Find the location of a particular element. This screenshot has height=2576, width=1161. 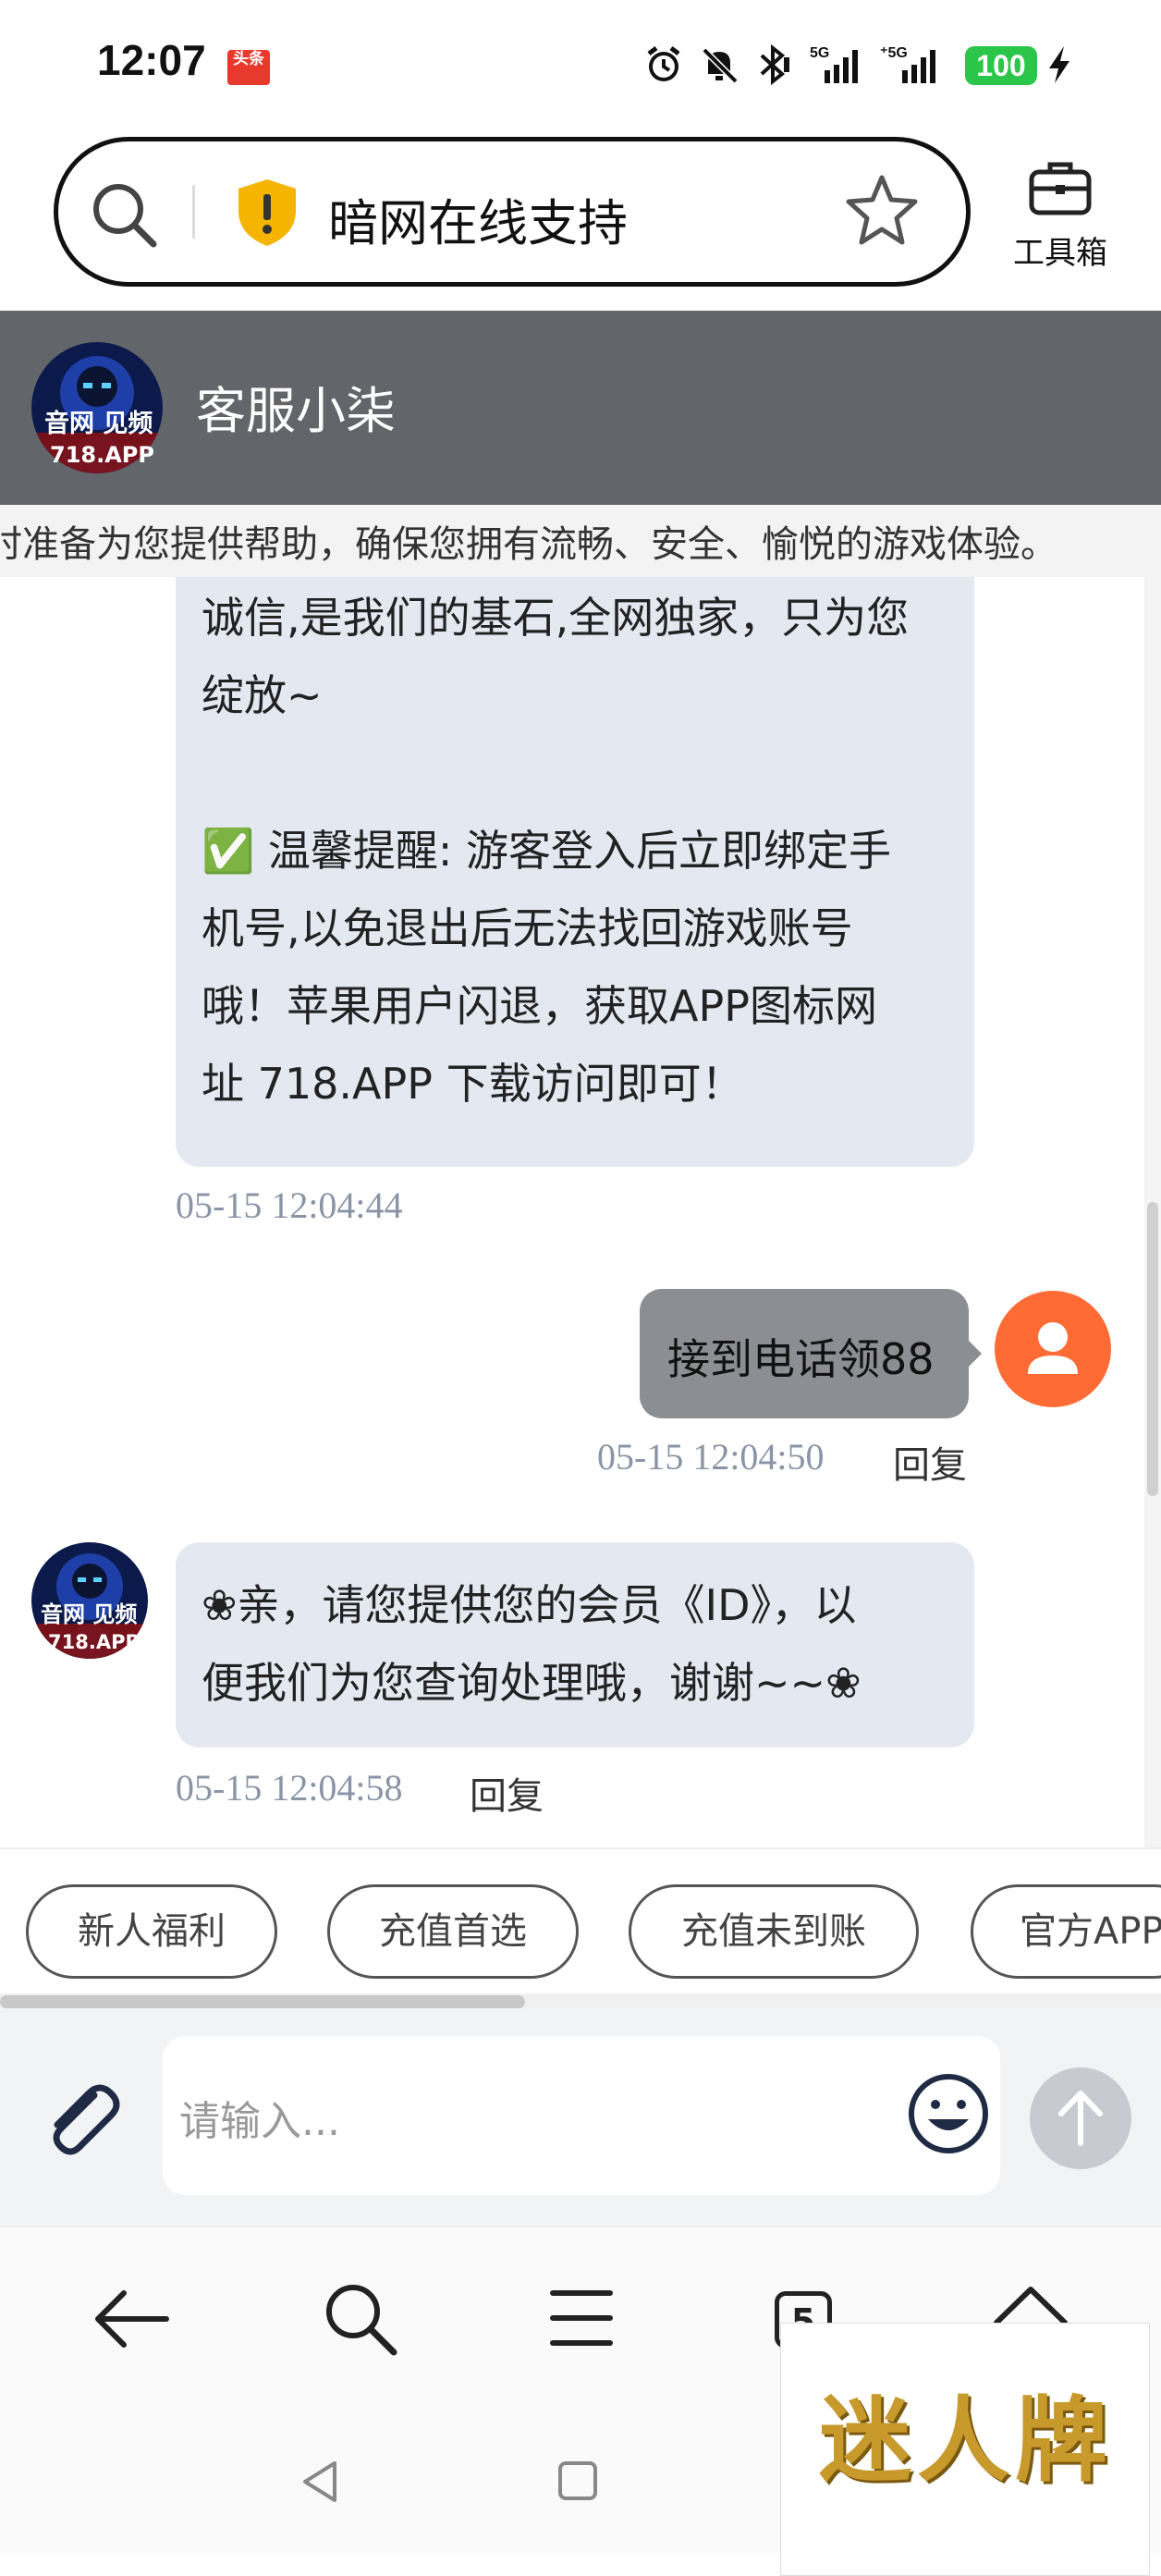

quick-reply-chip: 官方APP is located at coordinates (1066, 1932).